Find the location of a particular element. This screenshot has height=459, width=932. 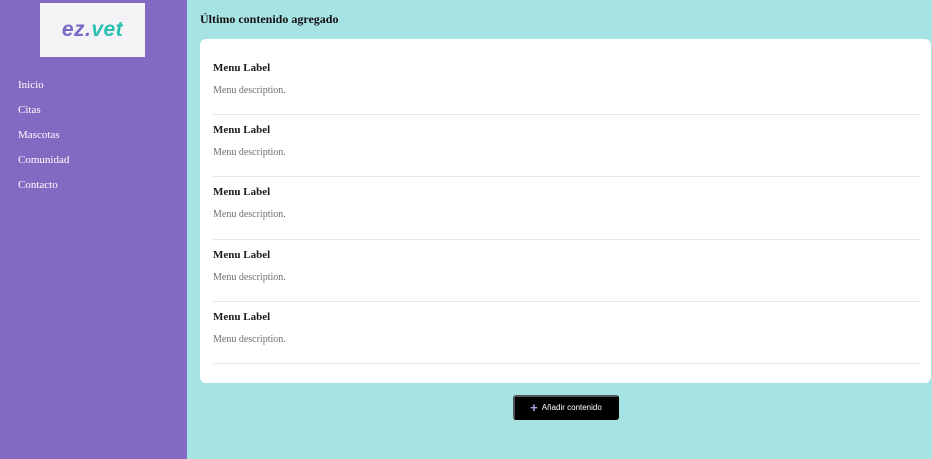

logo-text: ez.vet is located at coordinates (92, 30).